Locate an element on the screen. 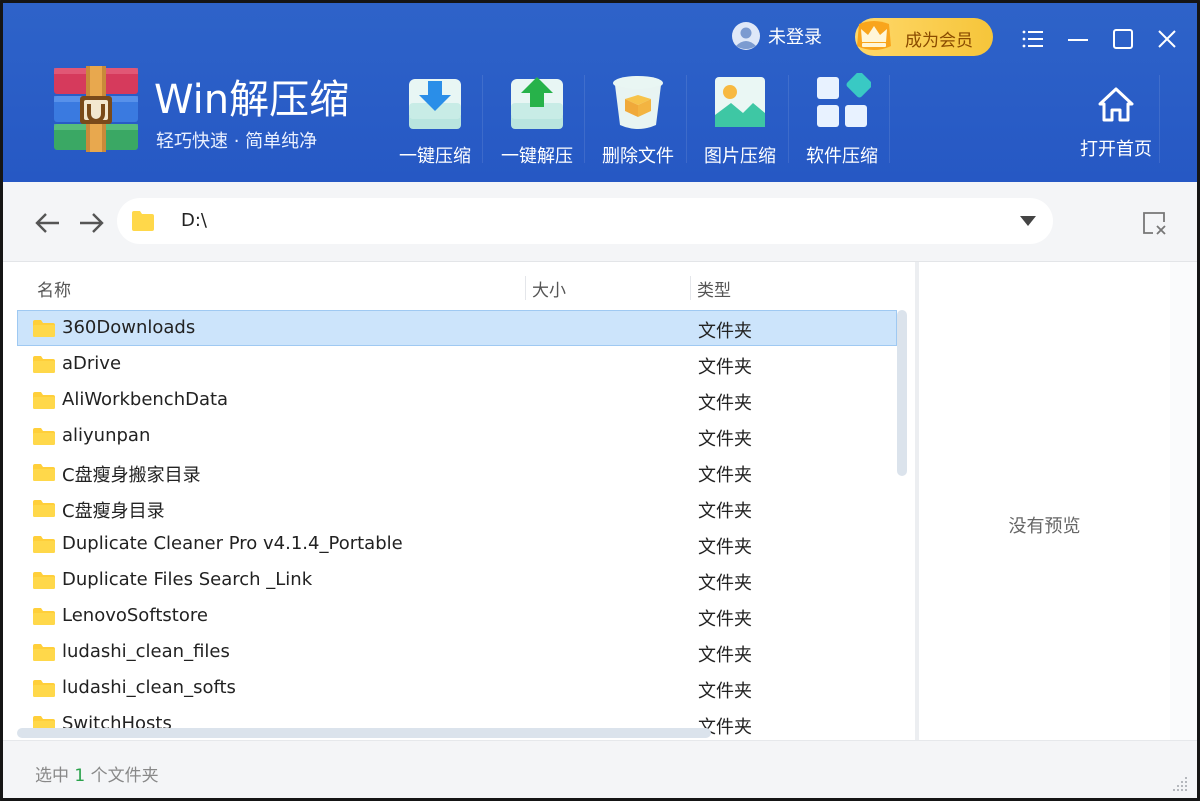 Image resolution: width=1200 pixels, height=801 pixels. table-row: Duplicate Files Search _Link 文件夹 is located at coordinates (457, 580).